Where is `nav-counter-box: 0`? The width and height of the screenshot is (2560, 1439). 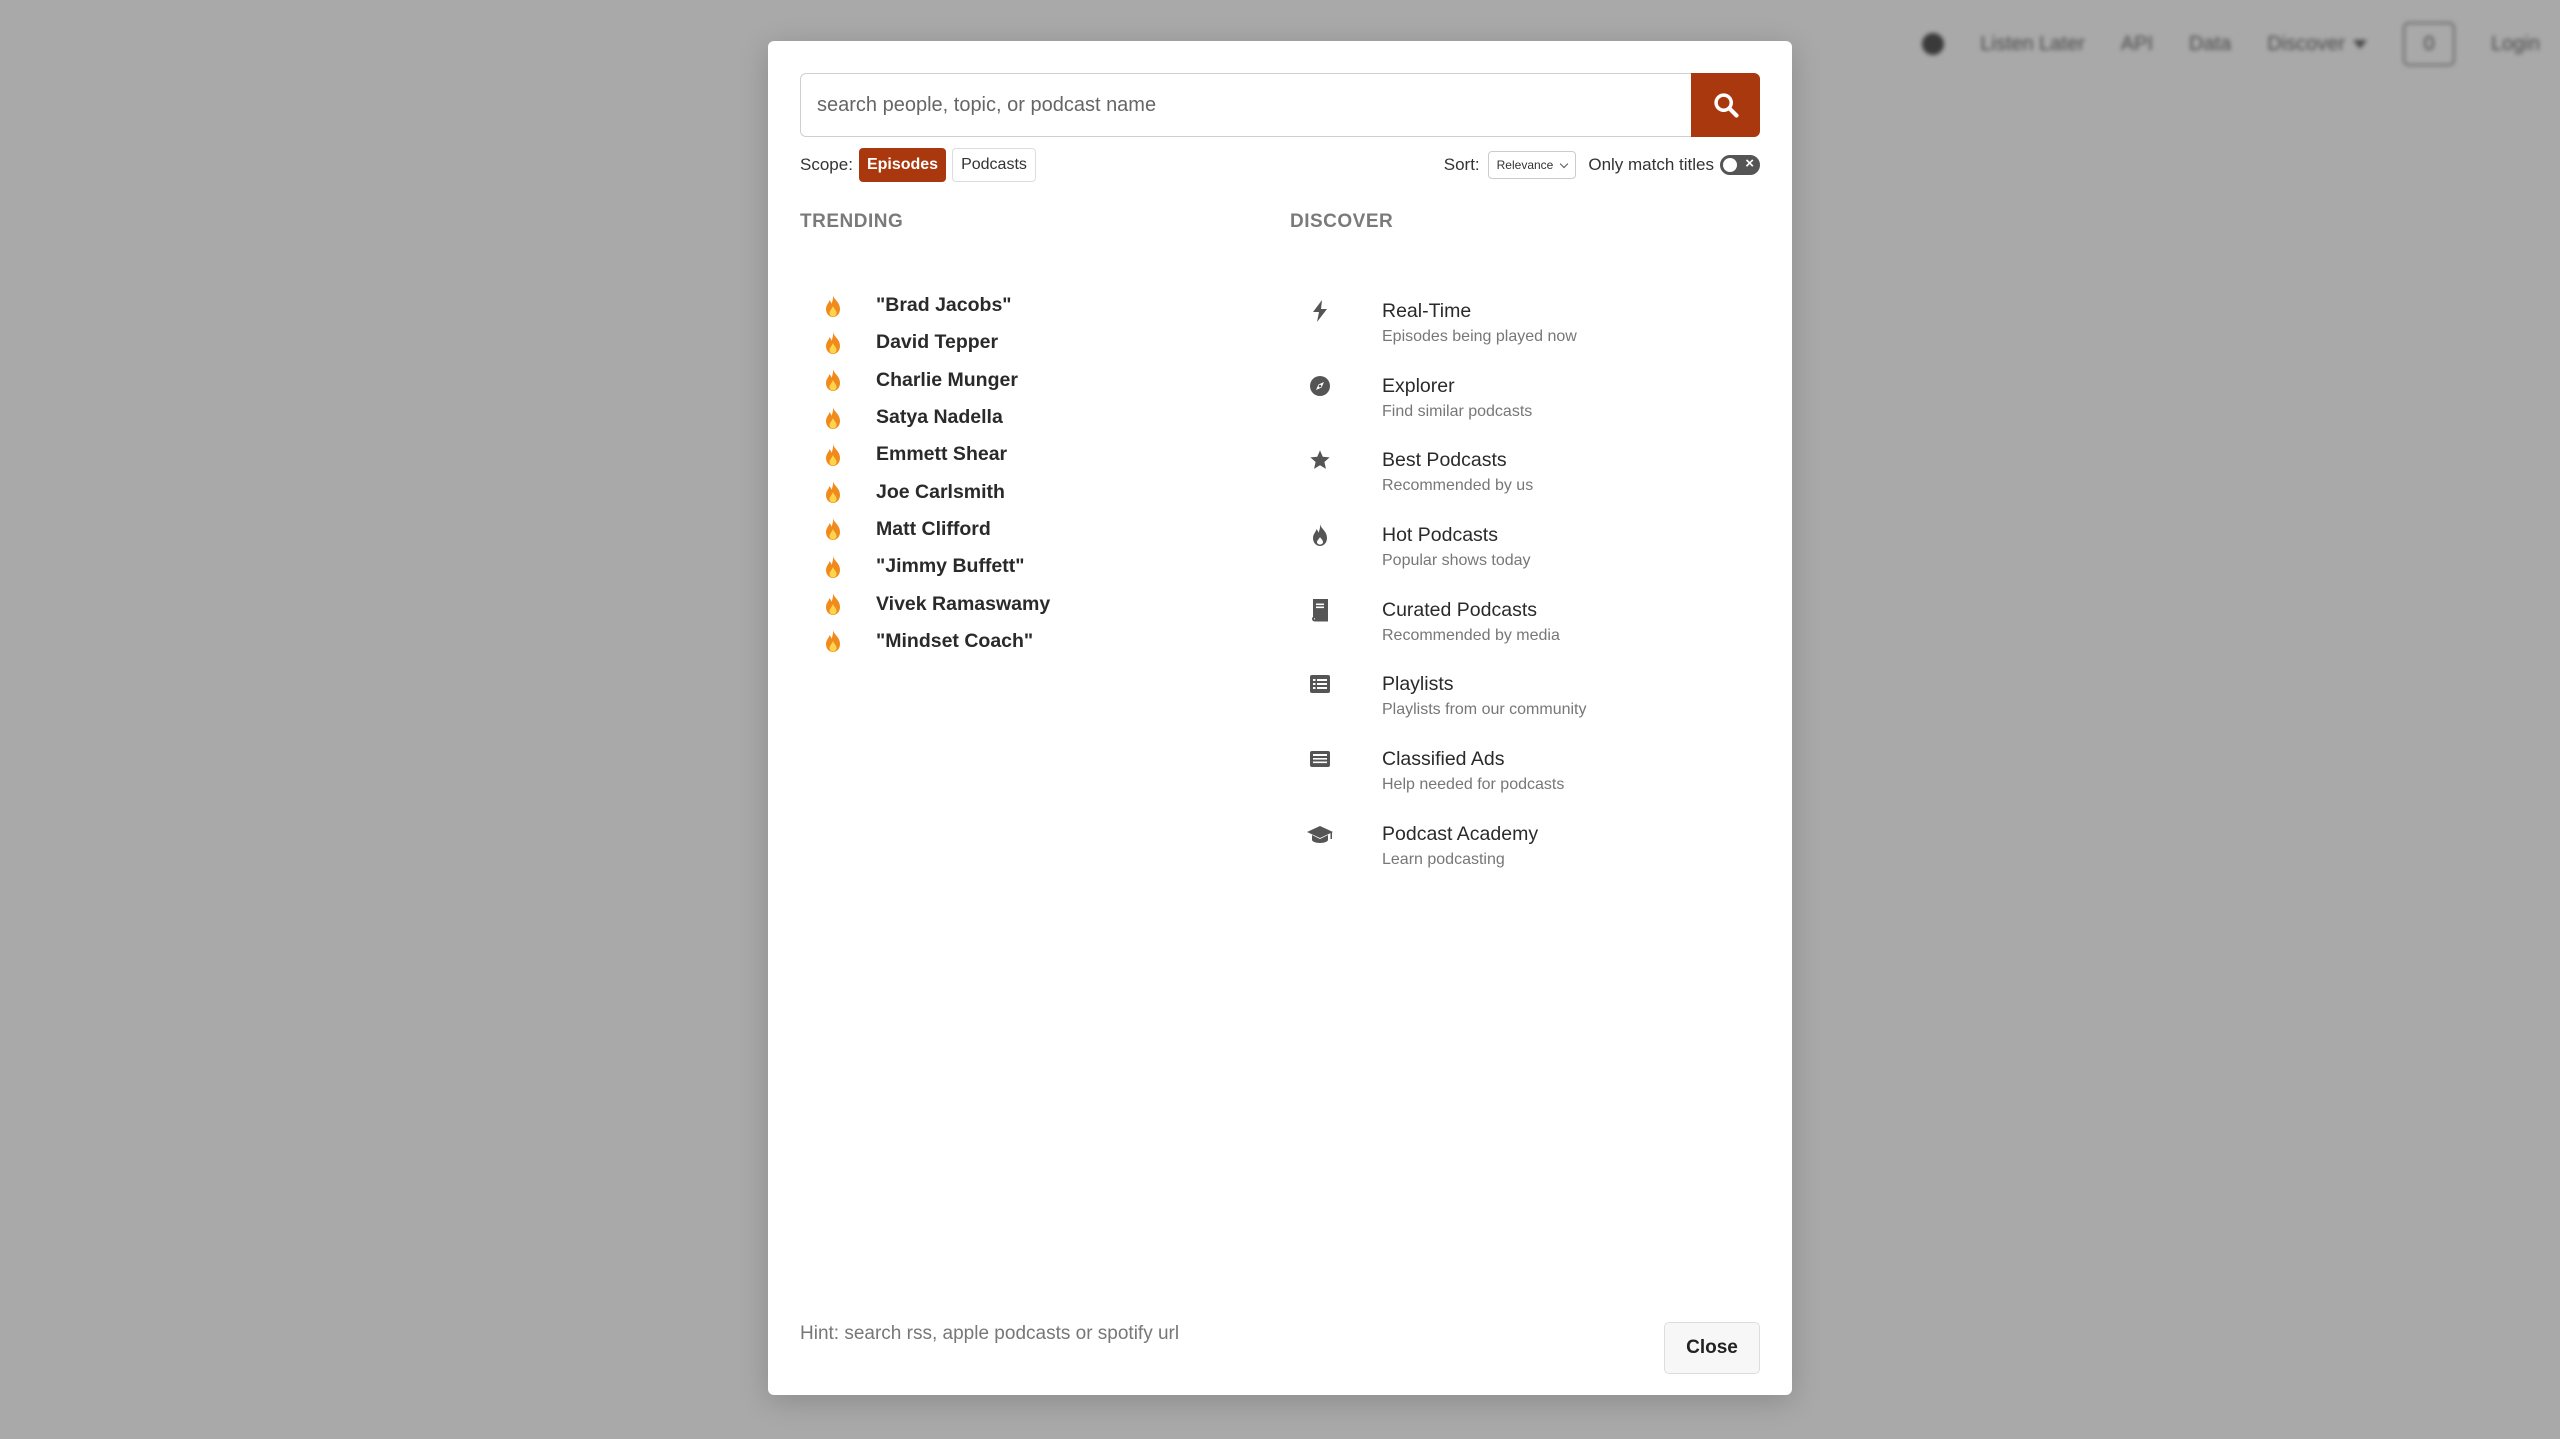 nav-counter-box: 0 is located at coordinates (2429, 44).